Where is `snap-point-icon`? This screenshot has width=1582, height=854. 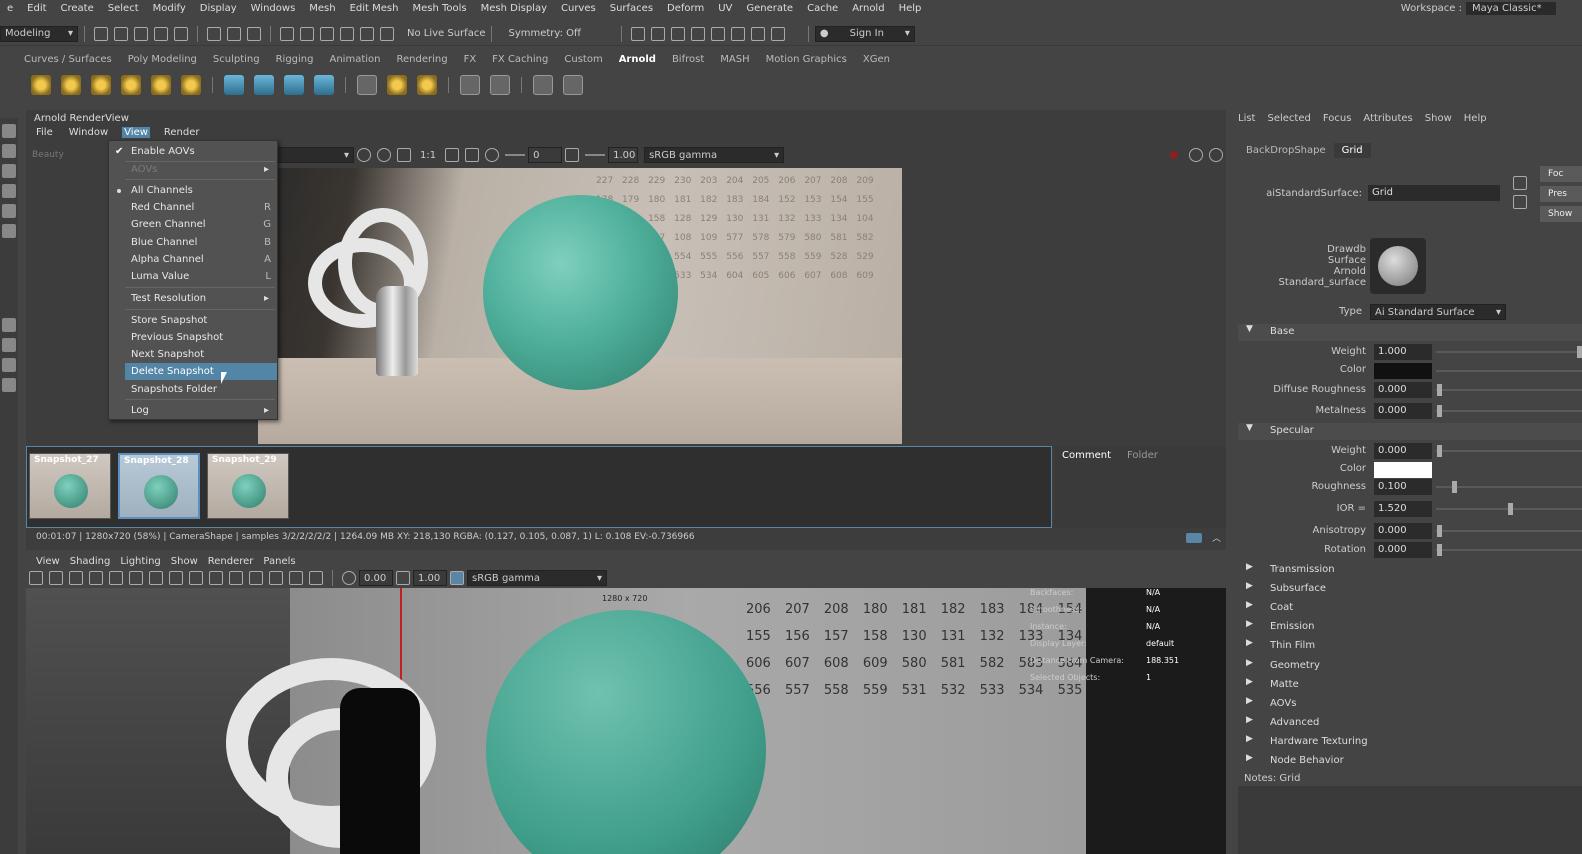
snap-point-icon is located at coordinates (327, 33).